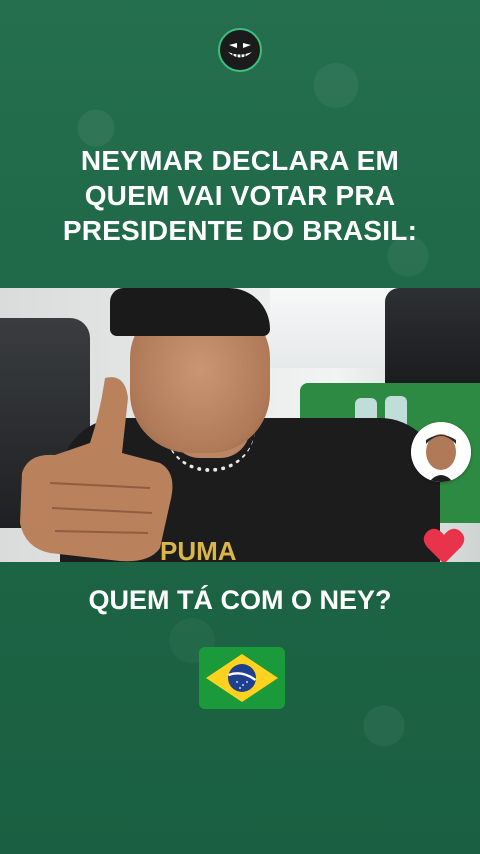 Image resolution: width=480 pixels, height=854 pixels. Describe the element at coordinates (242, 678) in the screenshot. I see `brazil-flag-icon` at that location.